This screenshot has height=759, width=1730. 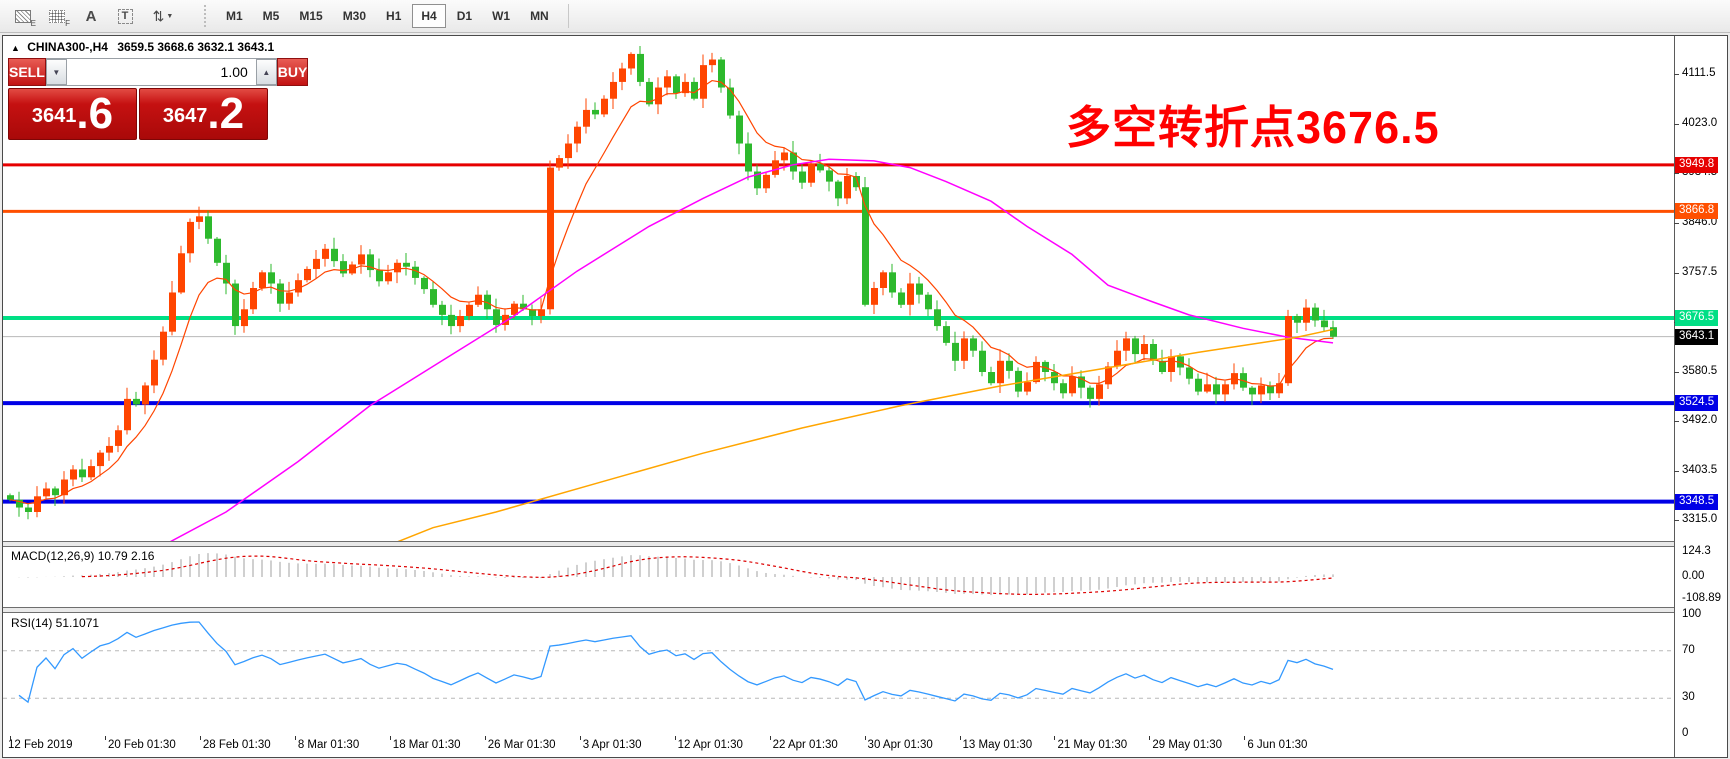 I want to click on macd-axis-label: 124.3, so click(x=1696, y=551).